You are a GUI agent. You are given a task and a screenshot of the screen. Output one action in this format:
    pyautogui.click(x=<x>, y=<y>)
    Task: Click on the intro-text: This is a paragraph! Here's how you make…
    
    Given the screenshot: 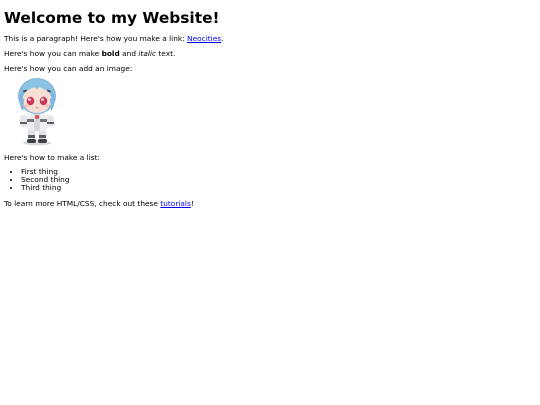 What is the action you would take?
    pyautogui.click(x=96, y=38)
    